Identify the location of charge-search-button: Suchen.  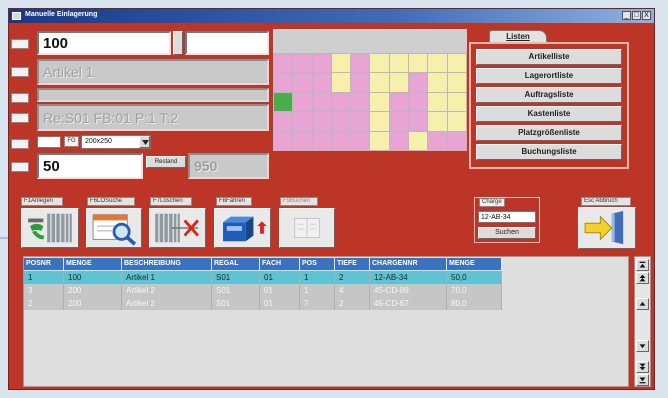
(507, 233).